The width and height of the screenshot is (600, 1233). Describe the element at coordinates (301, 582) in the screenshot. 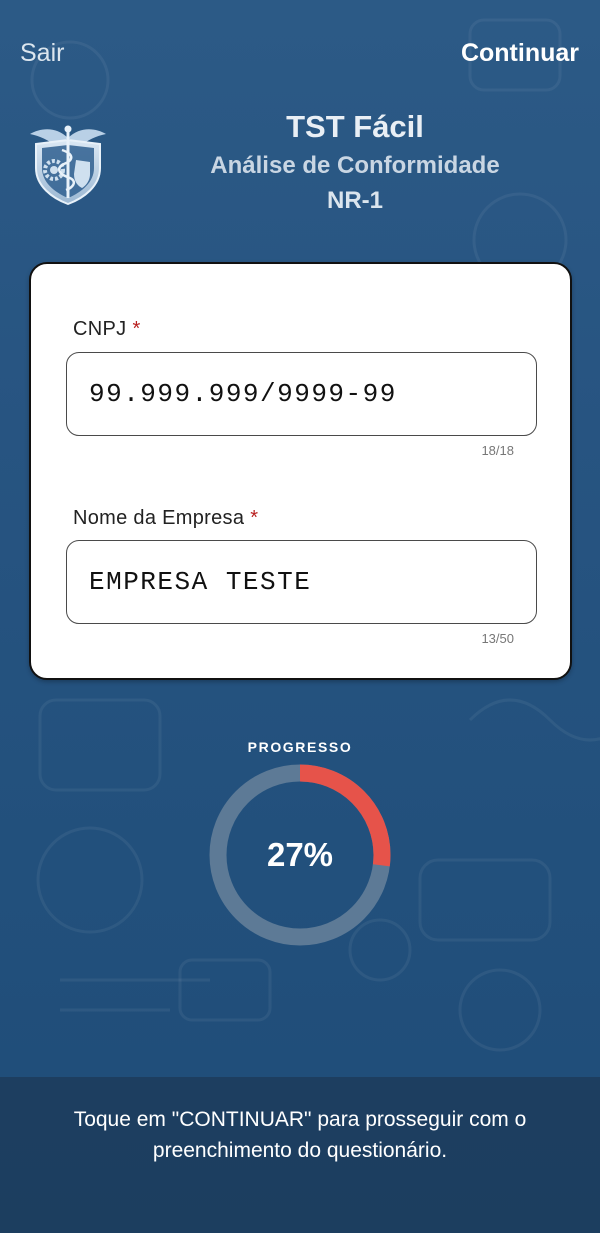

I see `company-name-input: EMPRESA TESTE` at that location.